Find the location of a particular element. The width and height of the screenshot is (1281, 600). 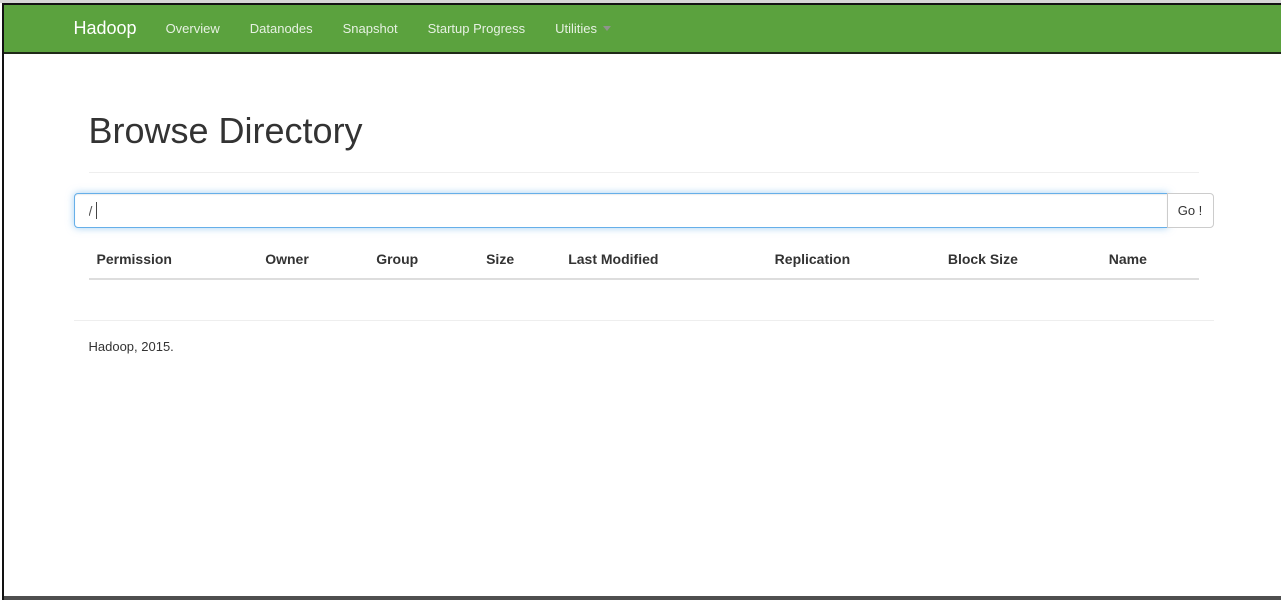

nav-item-snapshot: Snapshot is located at coordinates (370, 28).